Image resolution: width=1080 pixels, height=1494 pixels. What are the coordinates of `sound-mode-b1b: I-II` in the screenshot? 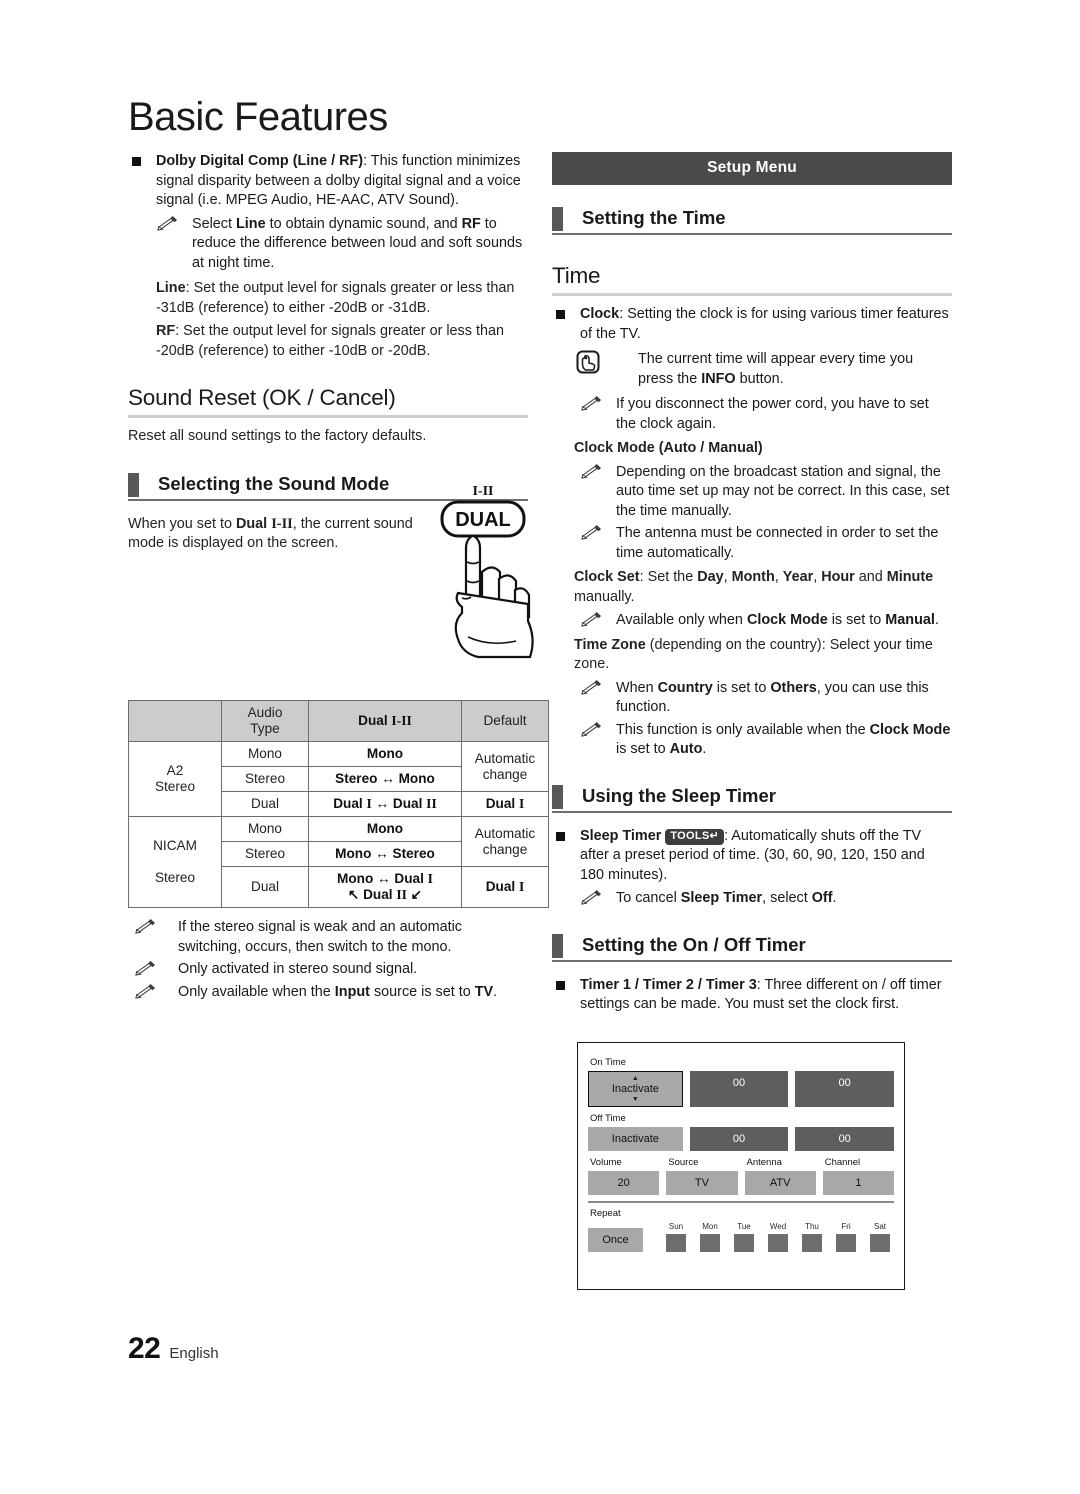 It's located at (282, 523).